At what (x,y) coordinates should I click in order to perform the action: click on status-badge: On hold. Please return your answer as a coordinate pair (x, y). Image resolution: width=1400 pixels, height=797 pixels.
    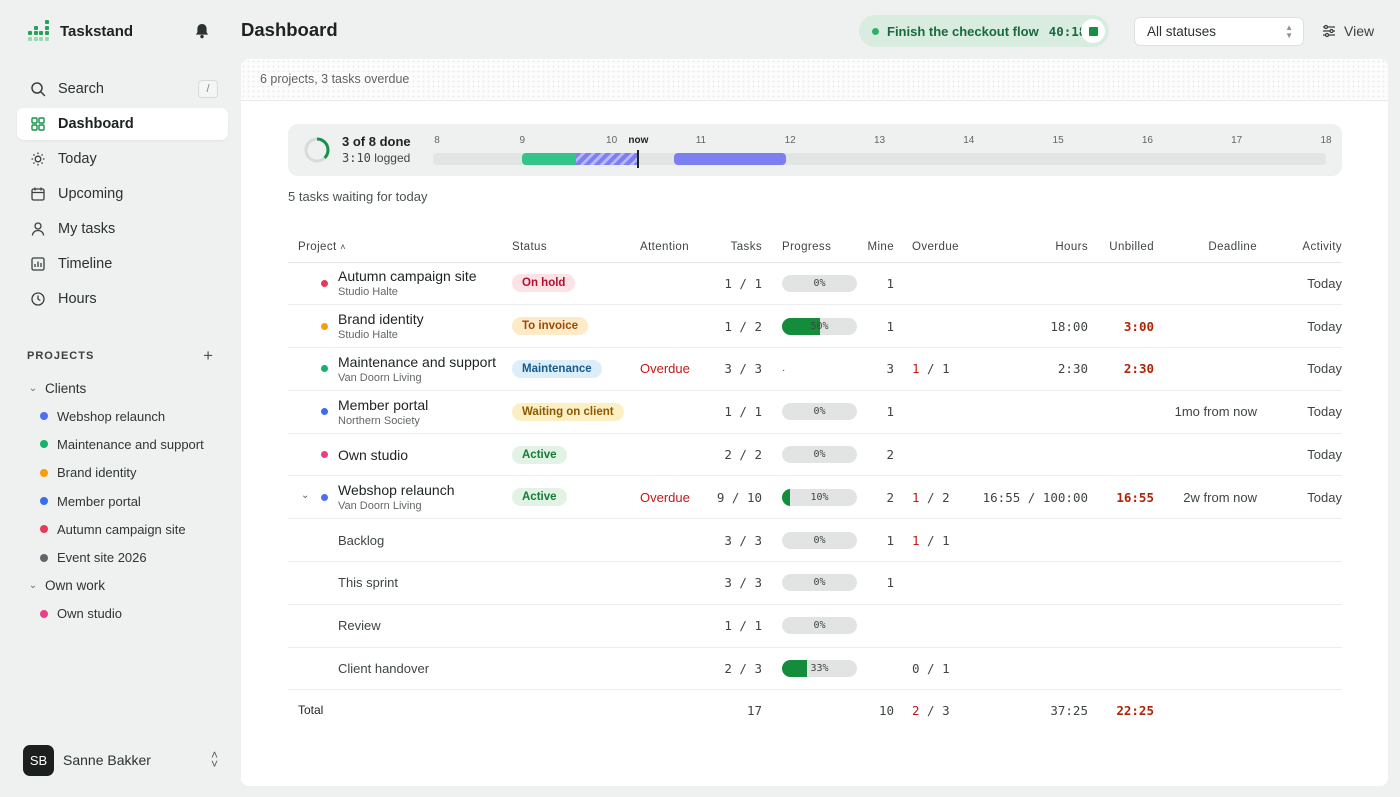
    Looking at the image, I should click on (544, 283).